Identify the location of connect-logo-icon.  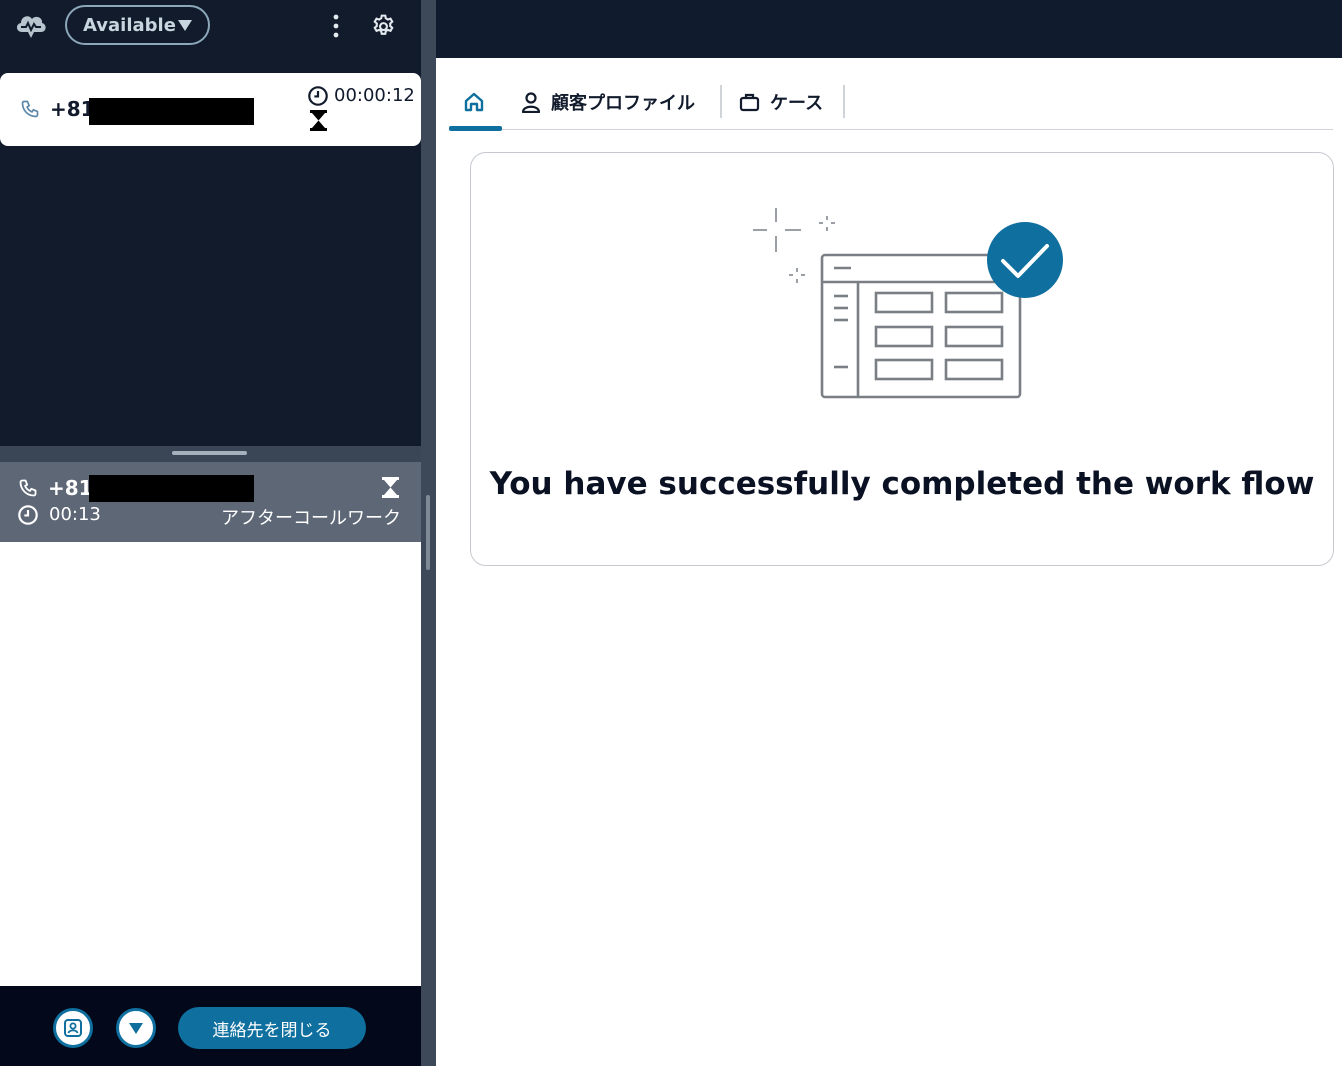
(31, 27).